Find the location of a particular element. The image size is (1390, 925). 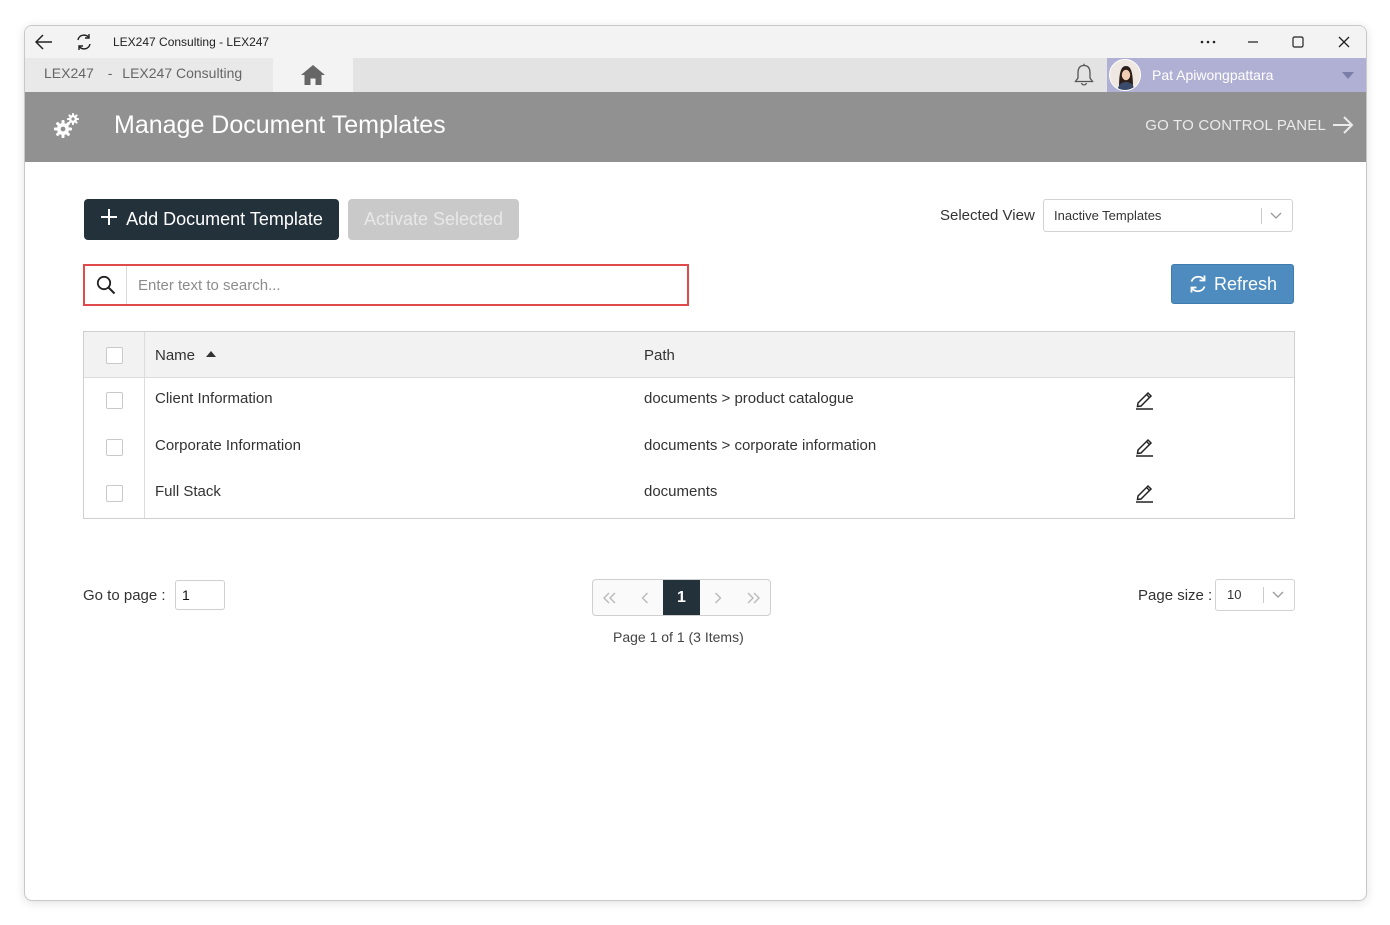

gears-icon is located at coordinates (66, 125).